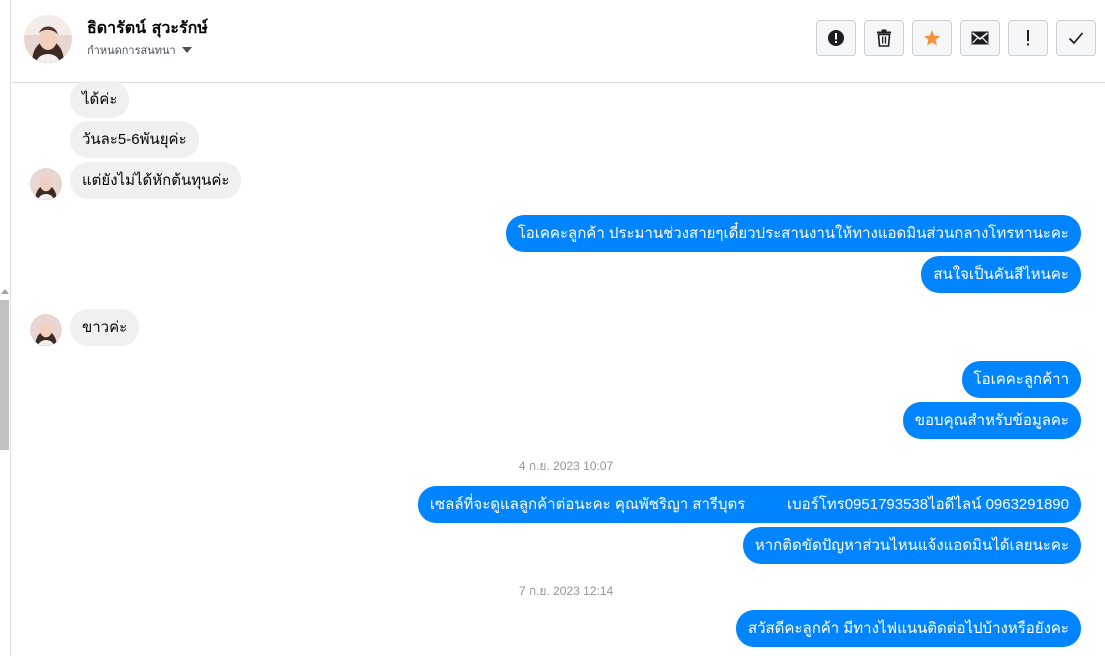  What do you see at coordinates (956, 38) in the screenshot?
I see `action-toolbar` at bounding box center [956, 38].